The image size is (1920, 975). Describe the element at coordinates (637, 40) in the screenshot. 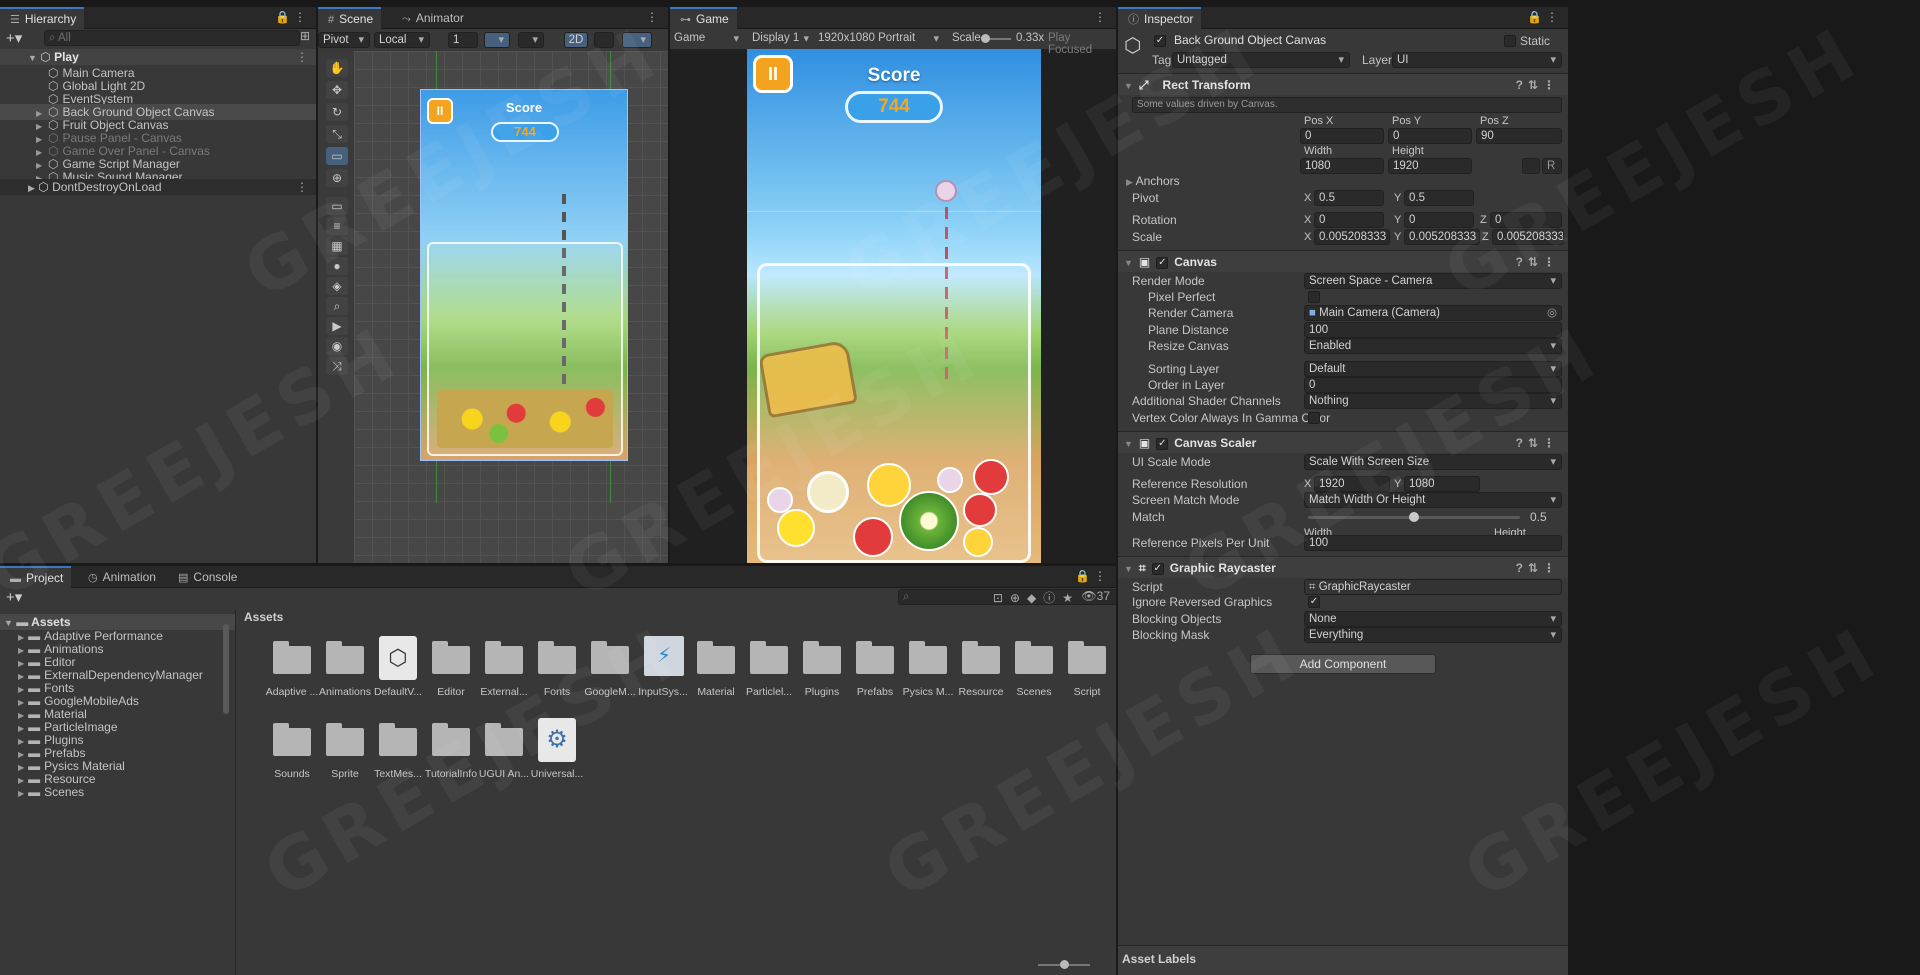

I see `gizmos-dropdown` at that location.